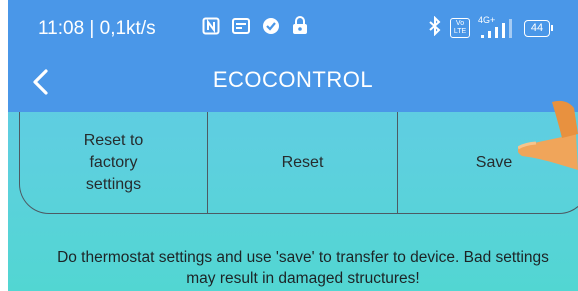  What do you see at coordinates (271, 28) in the screenshot?
I see `vpn-shield-icon` at bounding box center [271, 28].